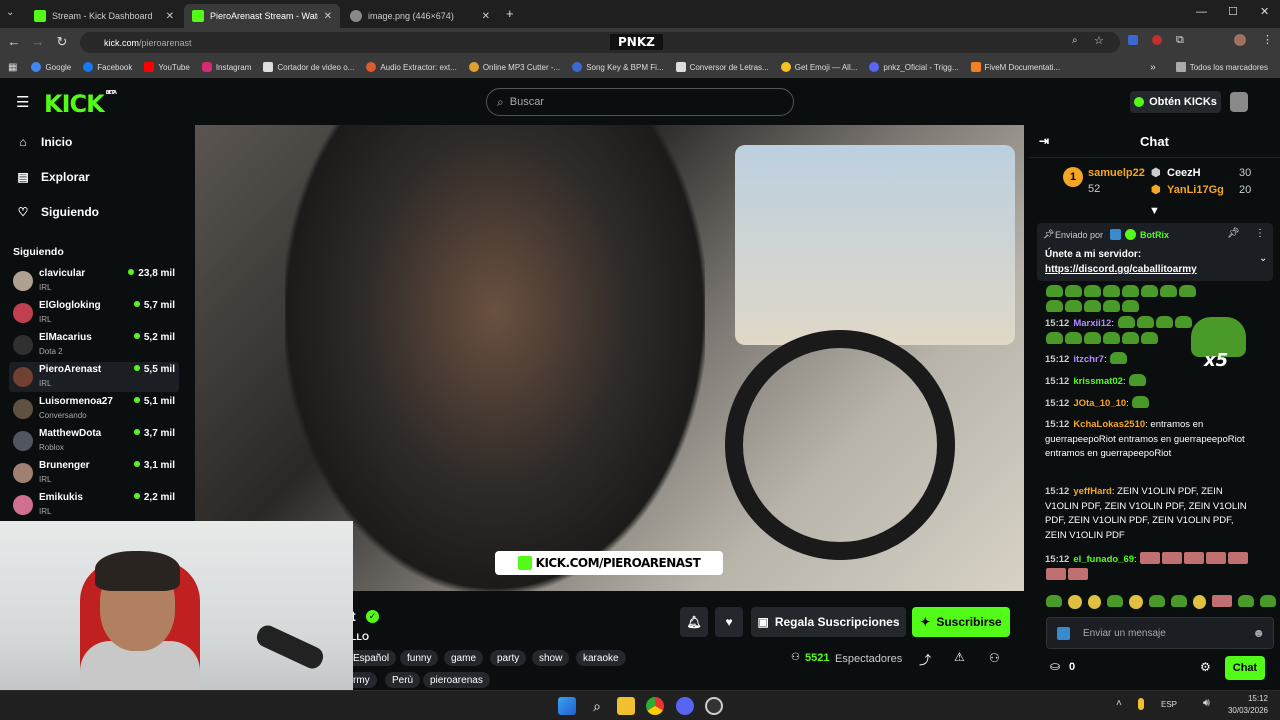 This screenshot has width=1280, height=720. I want to click on msg-user: itzchr7, so click(1088, 359).